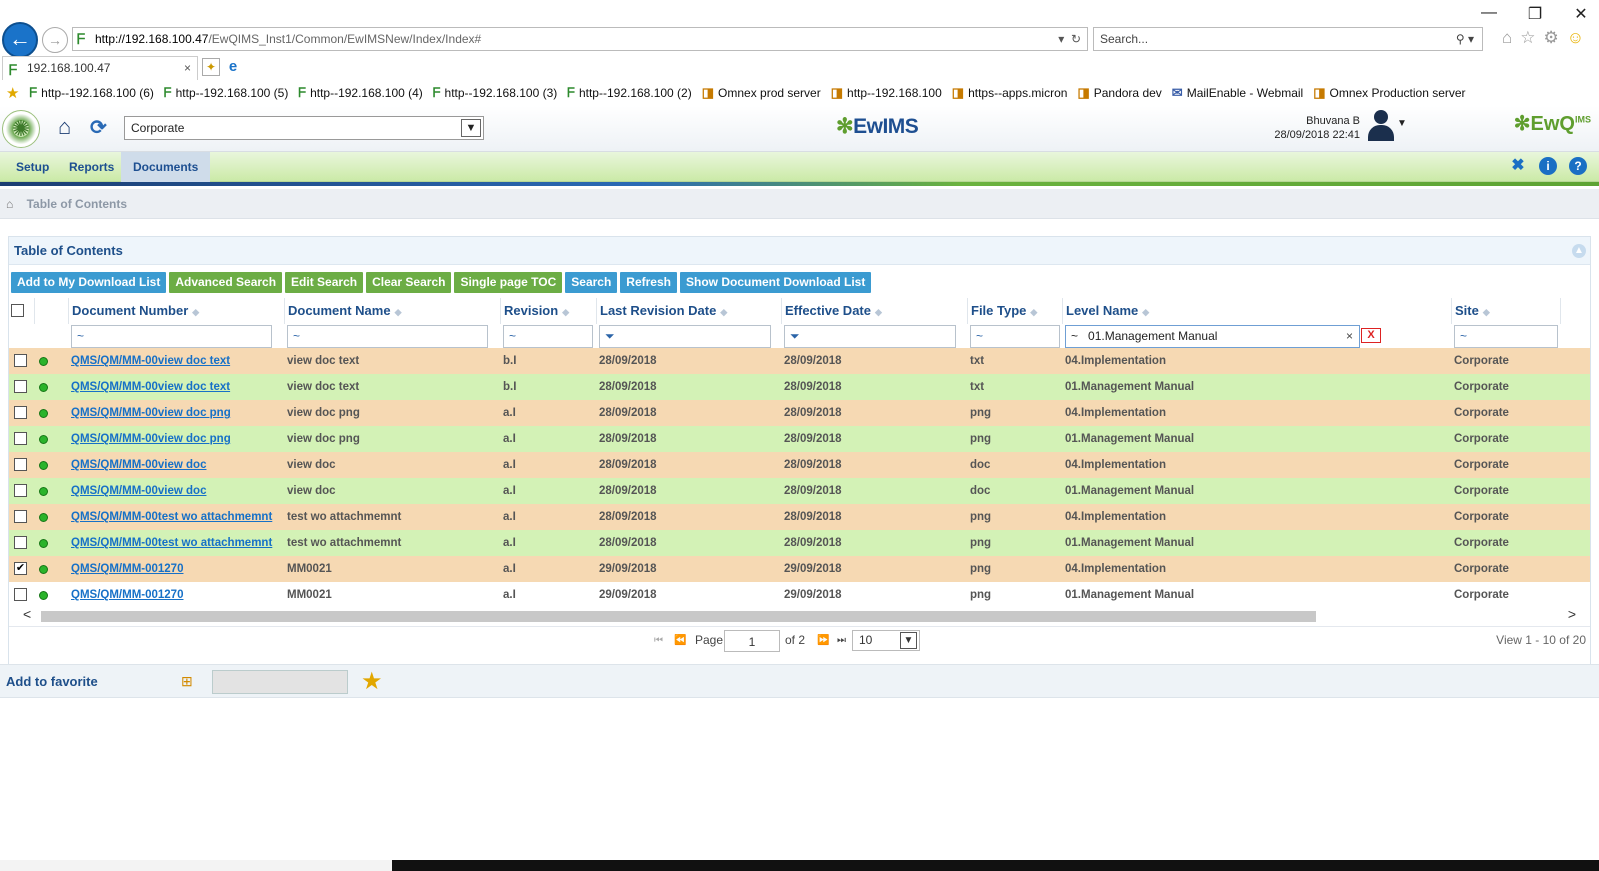  Describe the element at coordinates (1465, 39) in the screenshot. I see `search-icon: ⚲ ▾` at that location.